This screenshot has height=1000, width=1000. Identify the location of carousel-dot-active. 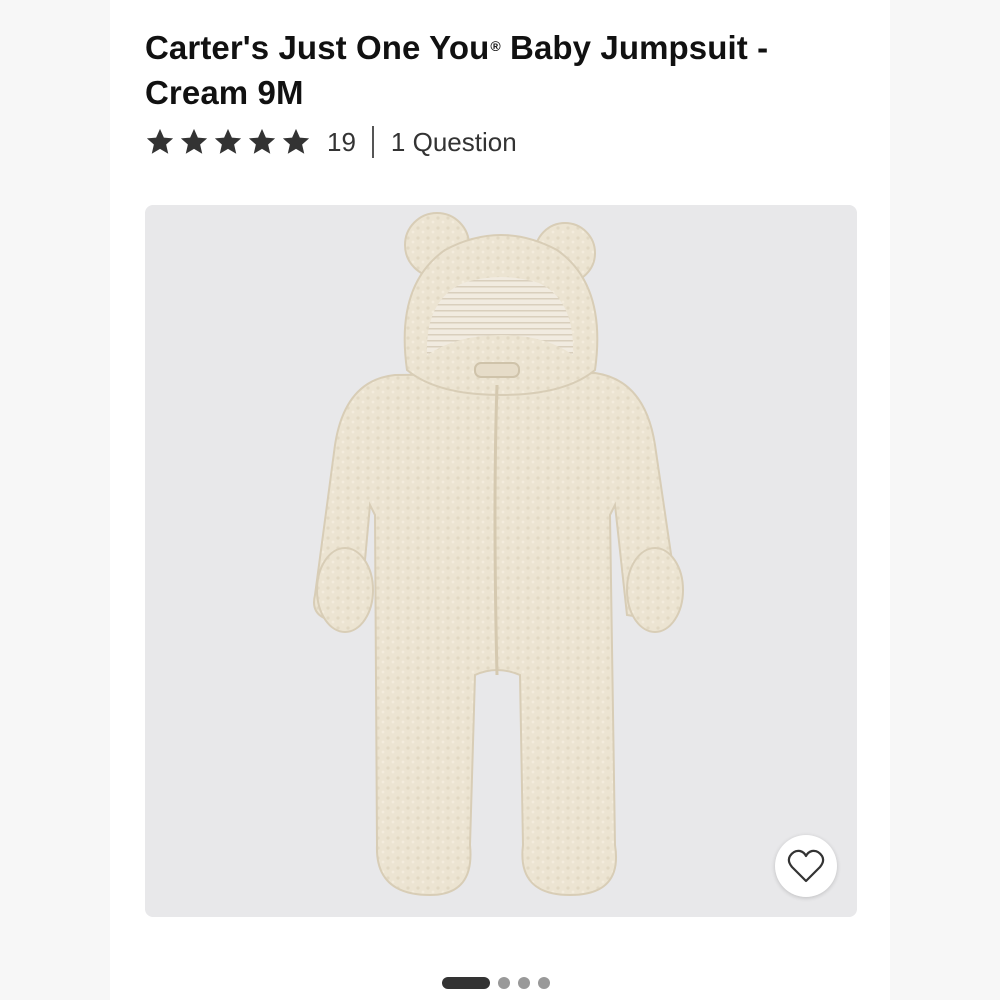
(466, 983).